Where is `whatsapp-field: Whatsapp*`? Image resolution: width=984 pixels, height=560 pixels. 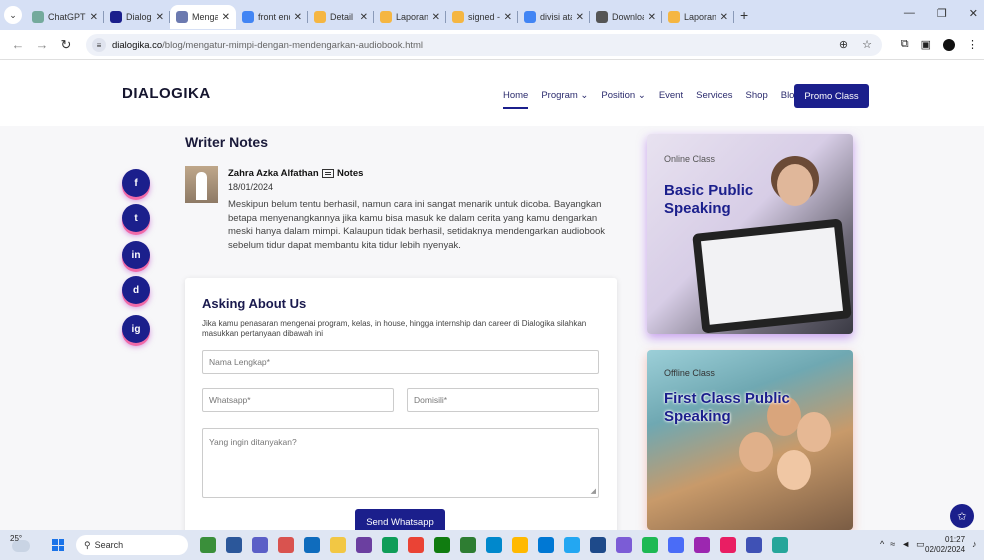
whatsapp-field: Whatsapp* is located at coordinates (298, 400).